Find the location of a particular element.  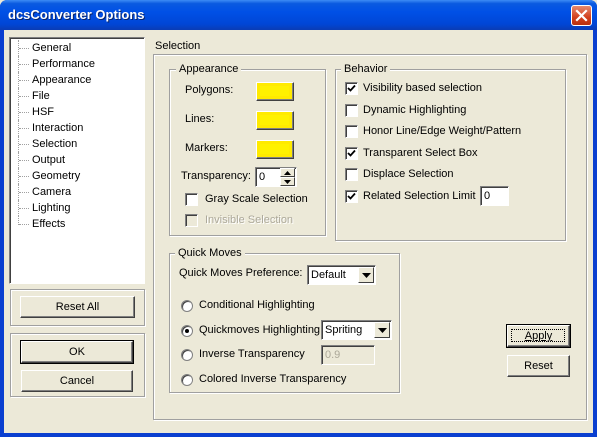

highlight-mode-dropdown-button is located at coordinates (382, 330).